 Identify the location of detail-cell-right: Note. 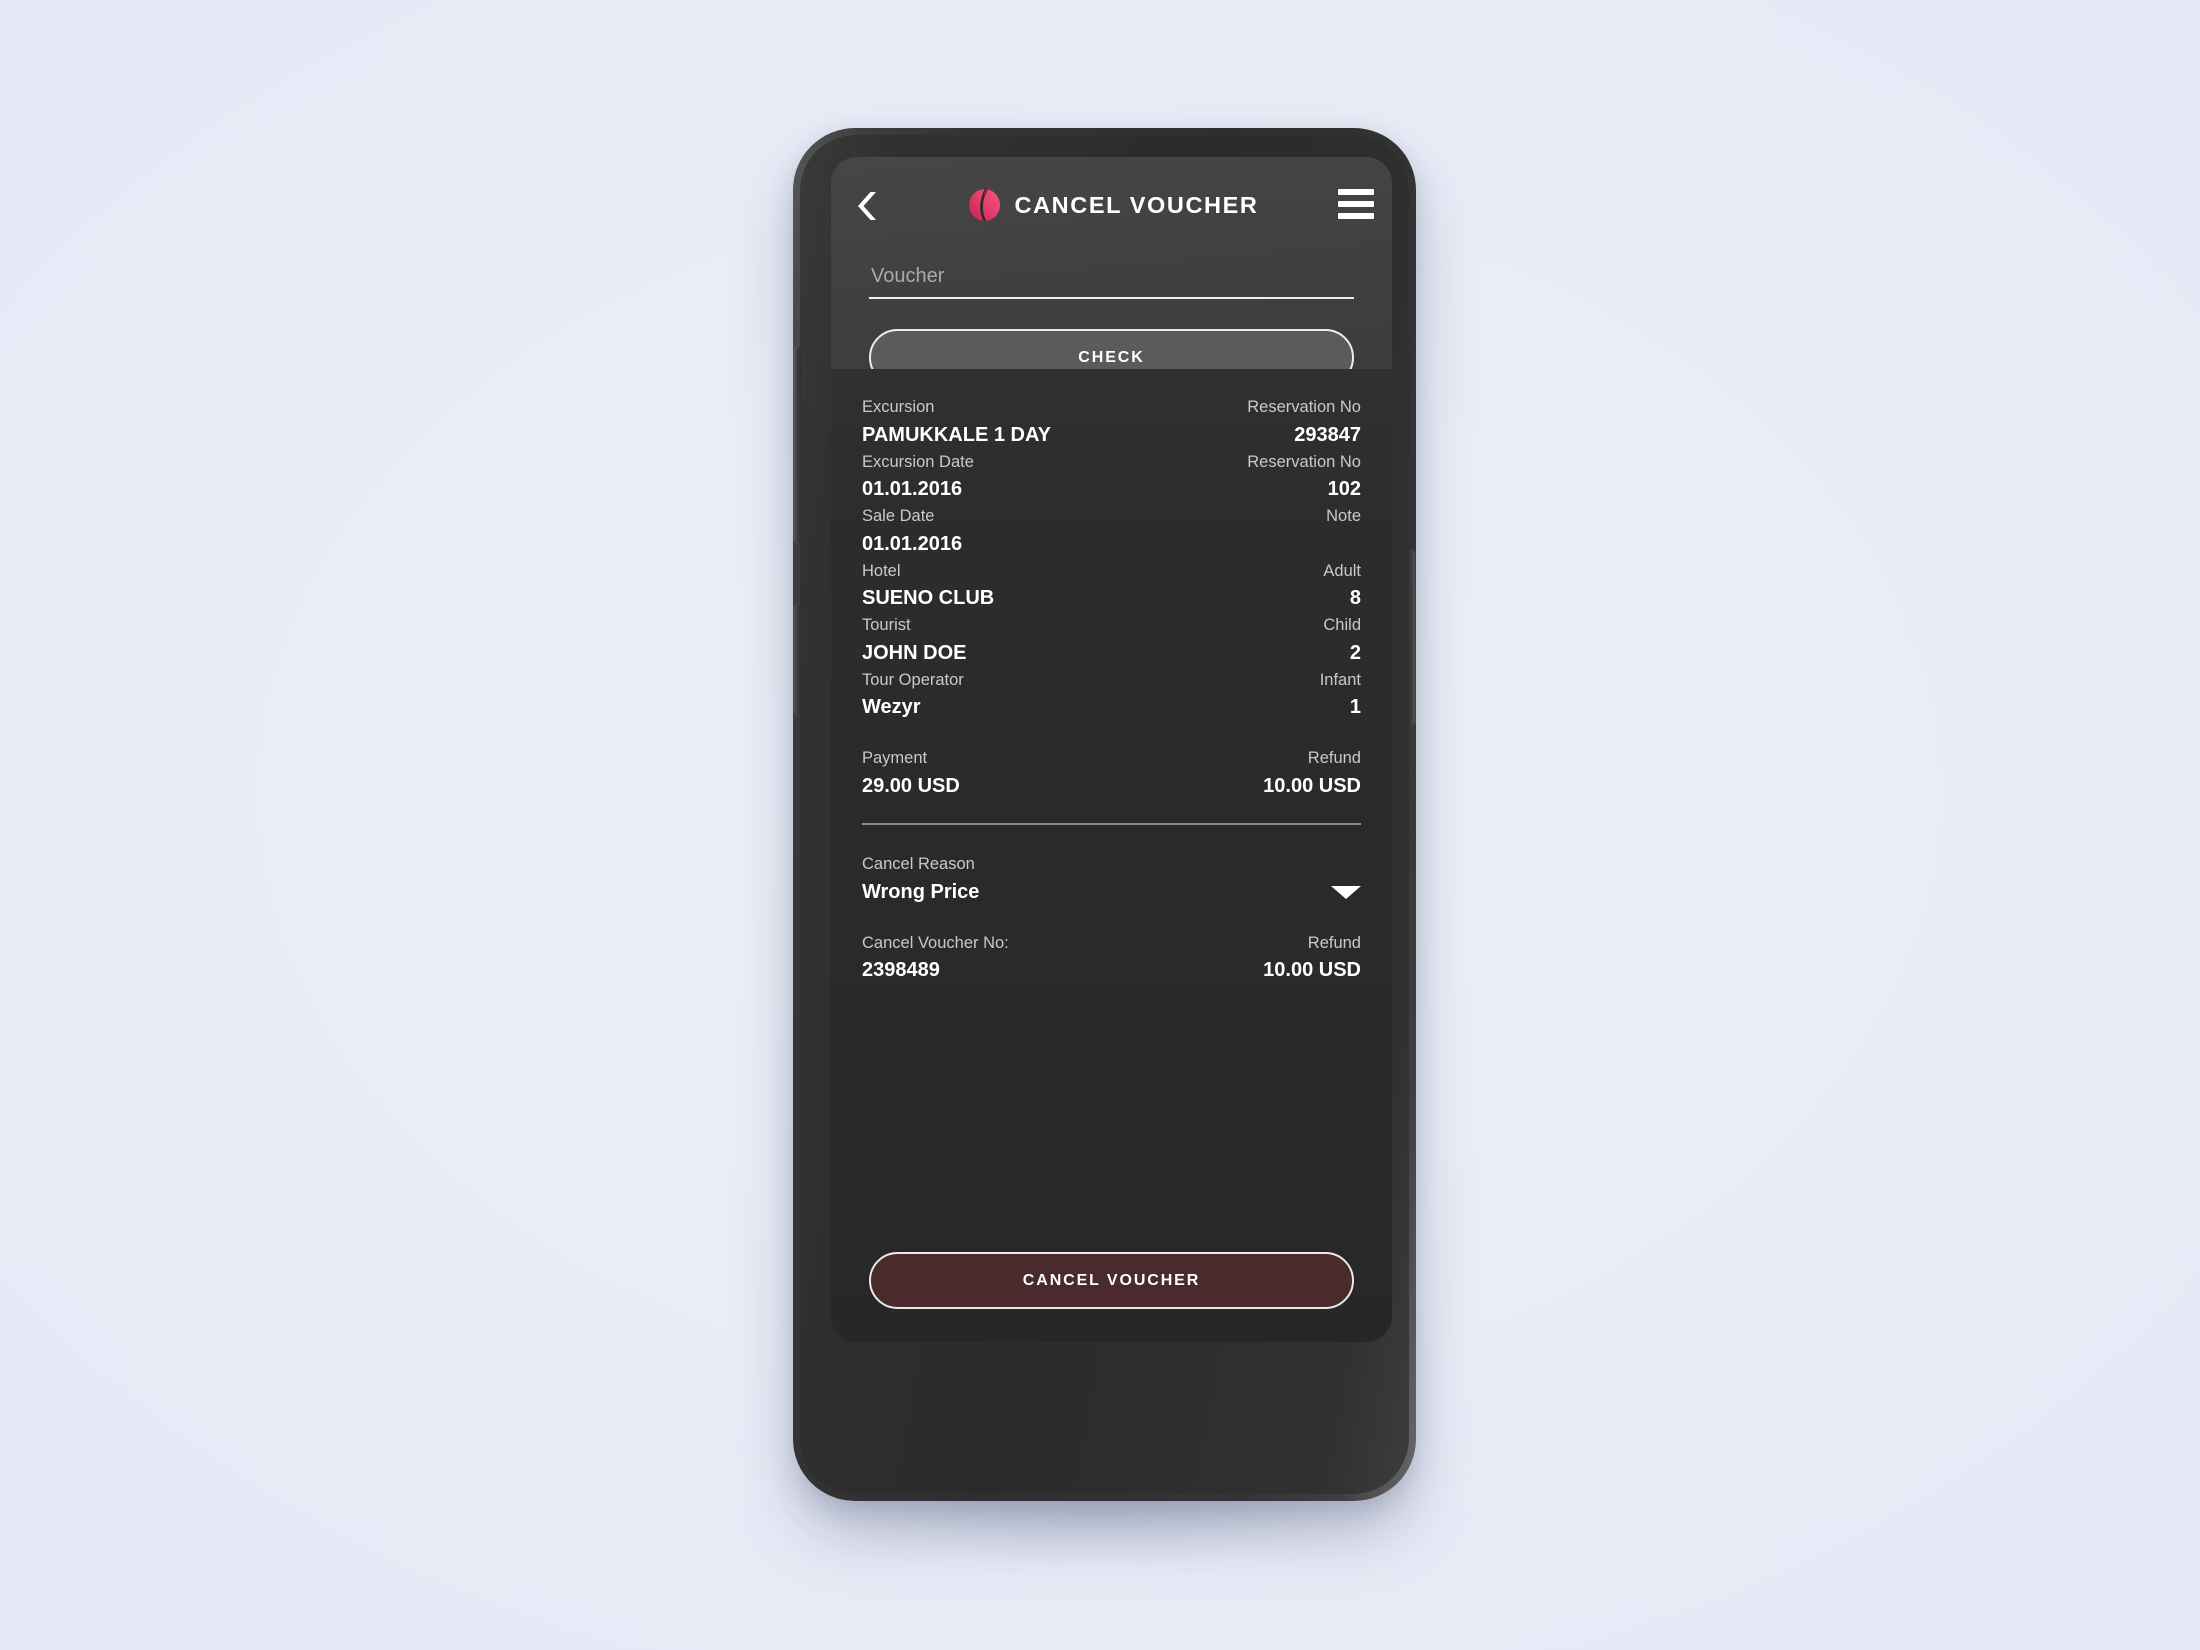
(1343, 517).